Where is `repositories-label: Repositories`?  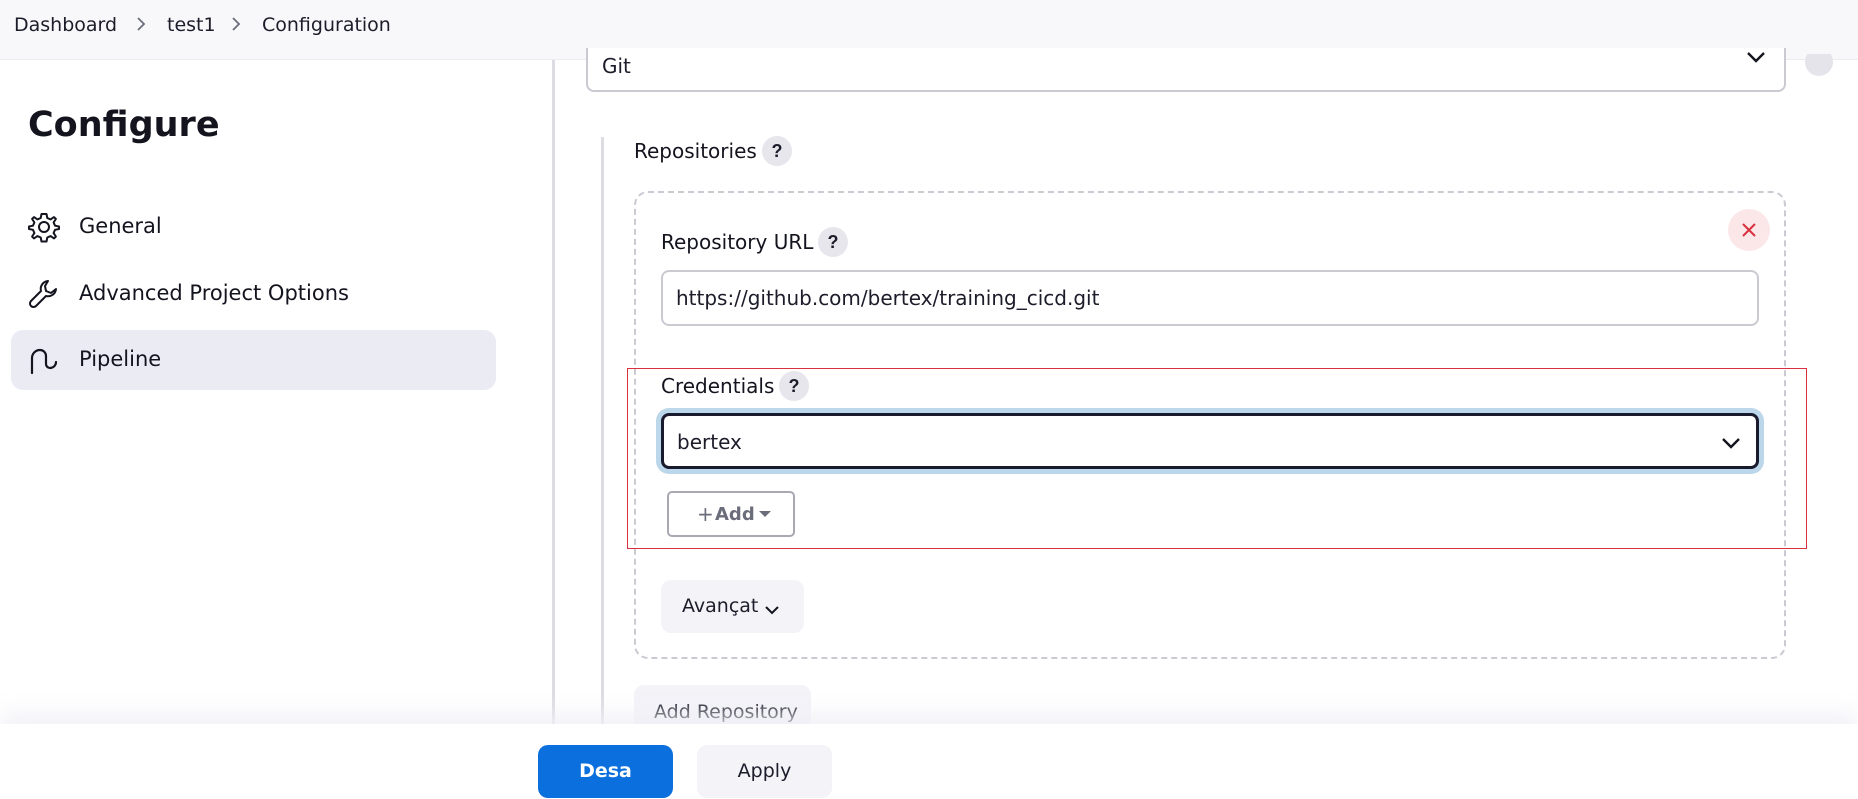
repositories-label: Repositories is located at coordinates (695, 151).